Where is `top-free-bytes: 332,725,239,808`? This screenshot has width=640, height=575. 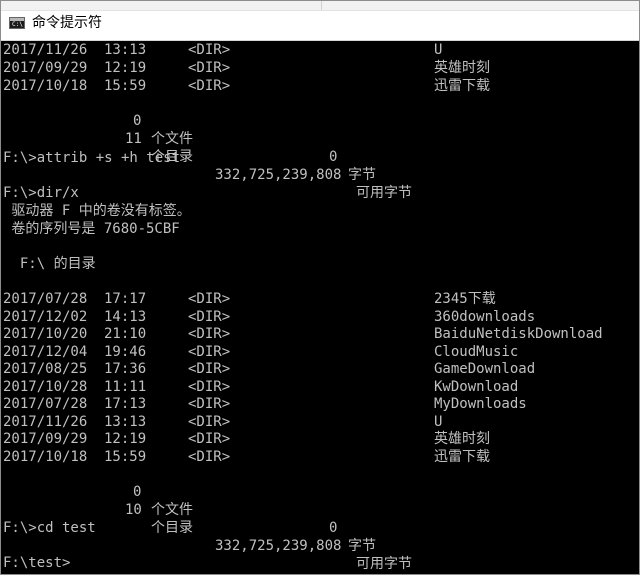
top-free-bytes: 332,725,239,808 is located at coordinates (278, 175).